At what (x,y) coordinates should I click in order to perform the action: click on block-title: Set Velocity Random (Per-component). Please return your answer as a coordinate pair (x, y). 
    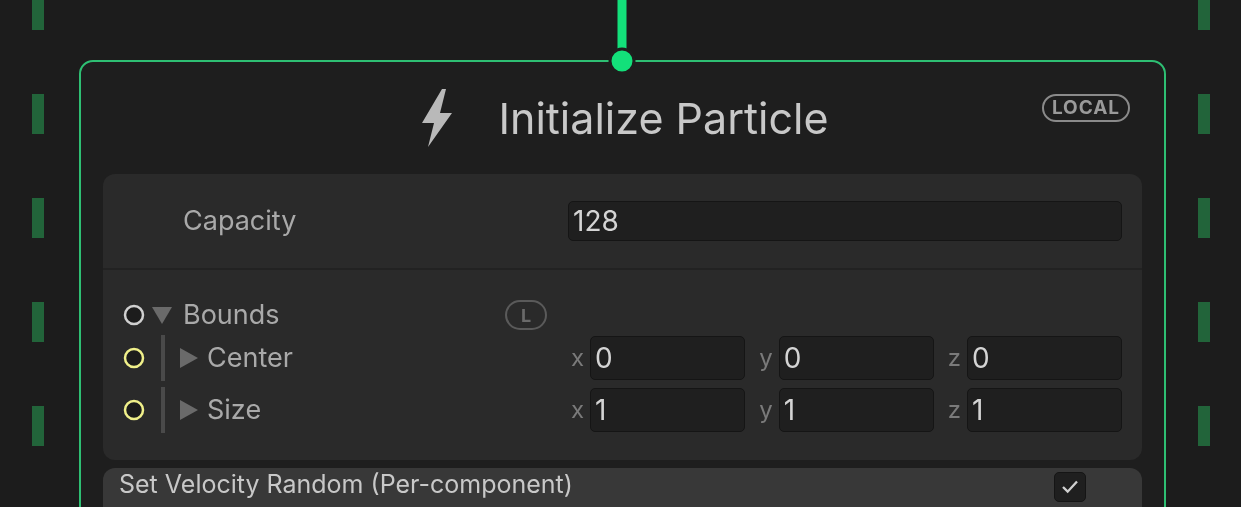
    Looking at the image, I should click on (346, 484).